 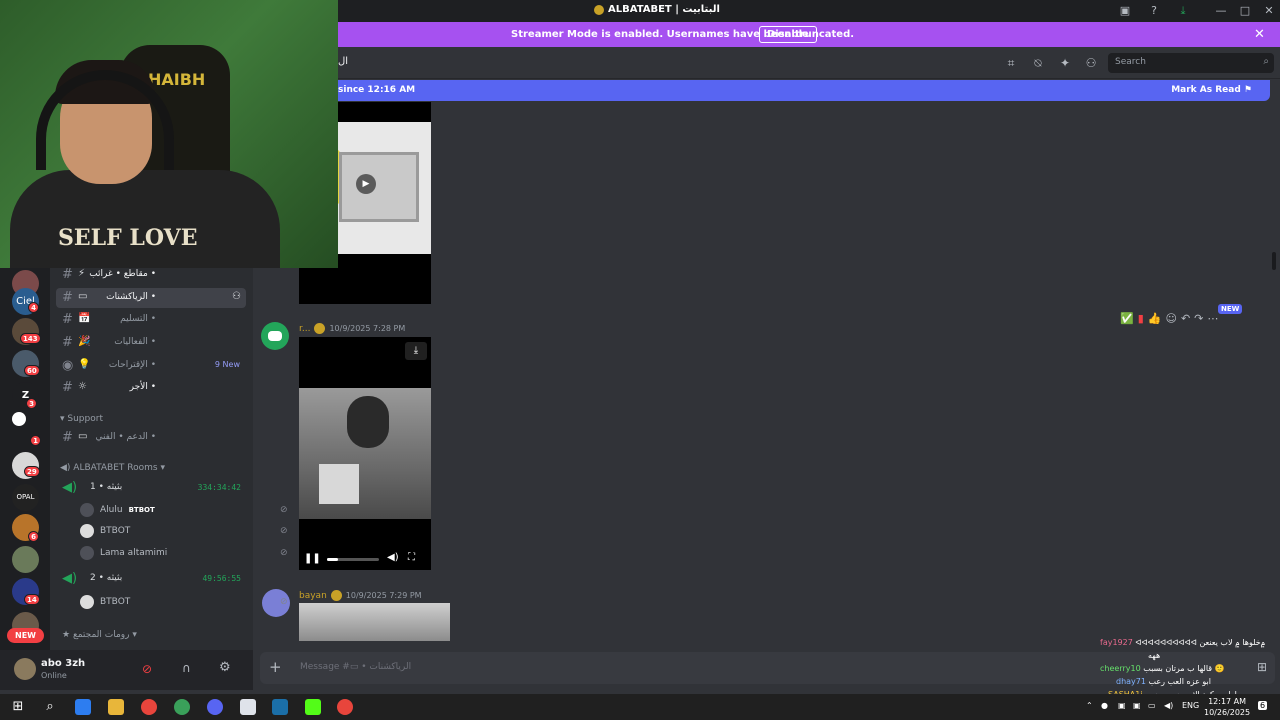 What do you see at coordinates (1152, 705) in the screenshot?
I see `tray-network-icon: ▭` at bounding box center [1152, 705].